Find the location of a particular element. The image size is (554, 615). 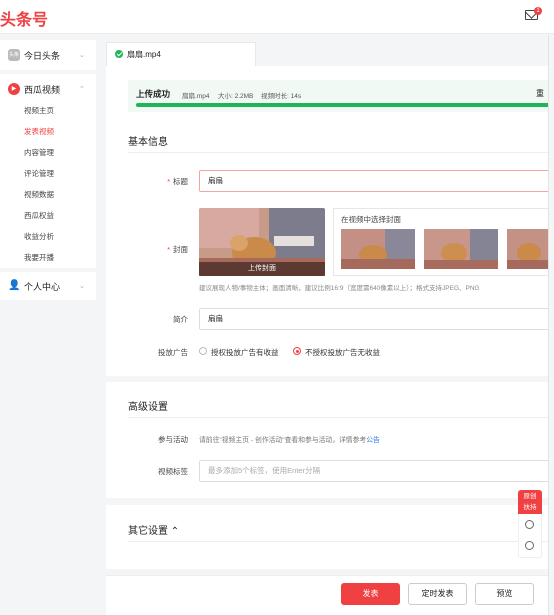

schedule-publish-button: 定时发表 is located at coordinates (437, 594).